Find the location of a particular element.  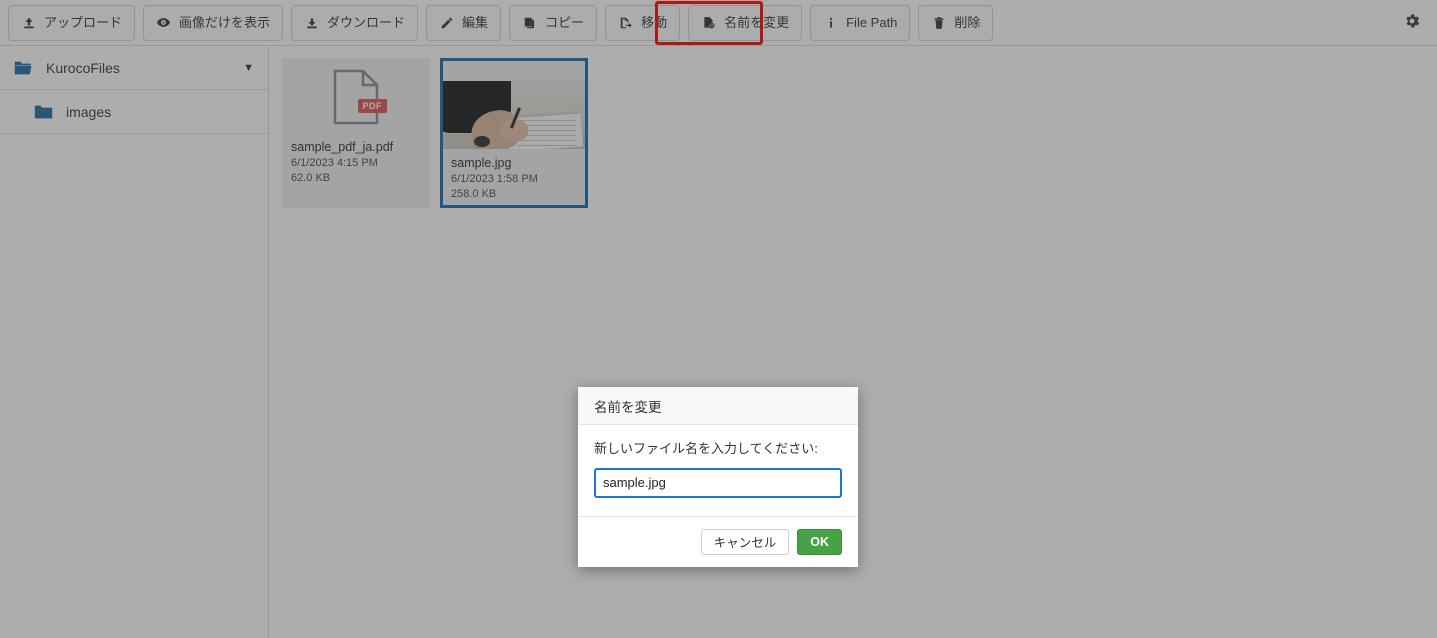

dialog-footer: キャンセル OK is located at coordinates (718, 541).